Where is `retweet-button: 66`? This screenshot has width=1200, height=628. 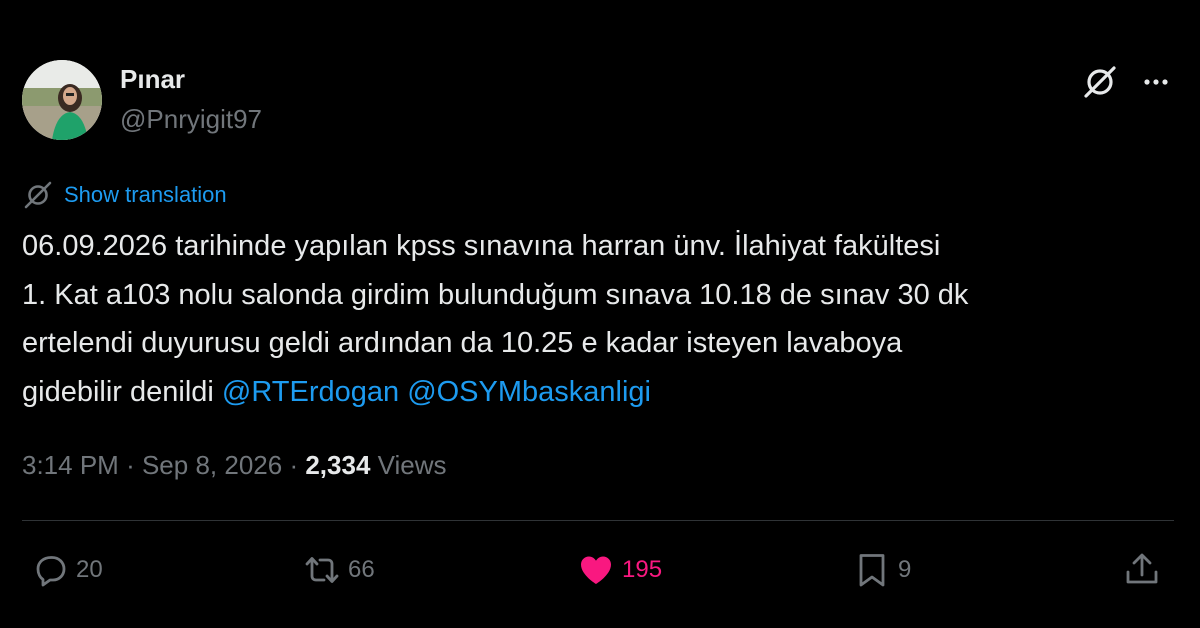
retweet-button: 66 is located at coordinates (338, 570).